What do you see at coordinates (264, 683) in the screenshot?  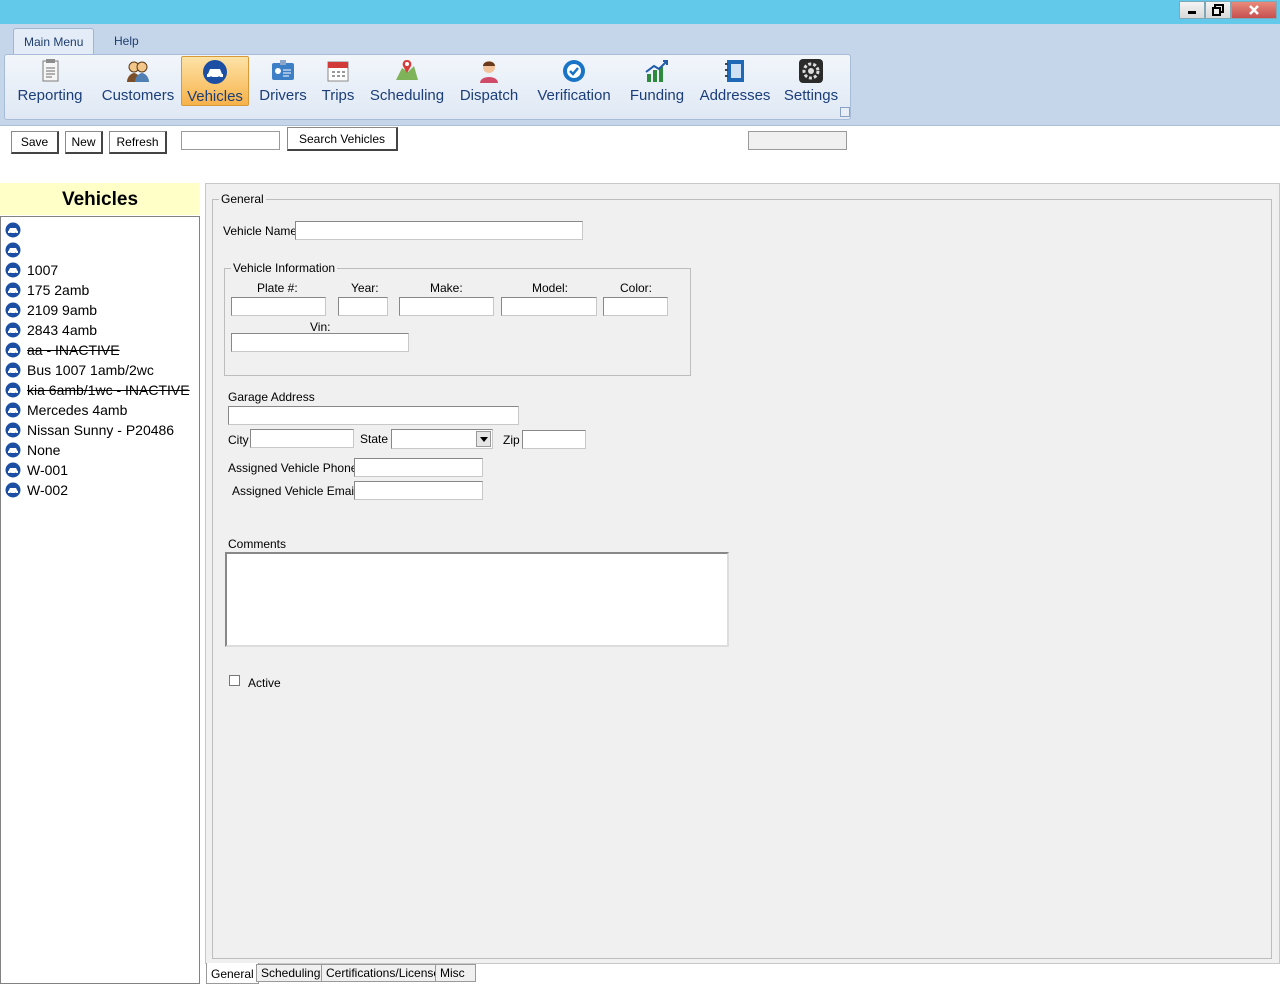 I see `active-label: Active` at bounding box center [264, 683].